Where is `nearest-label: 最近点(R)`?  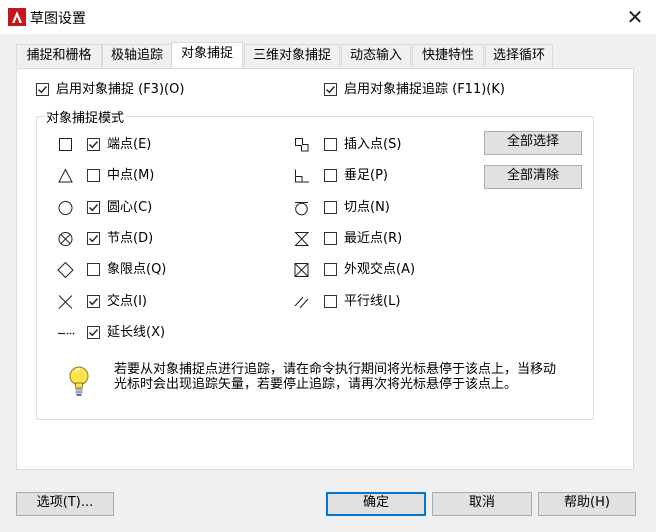 nearest-label: 最近点(R) is located at coordinates (373, 238).